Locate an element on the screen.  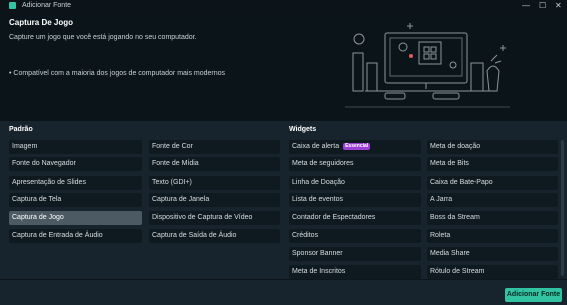
widget-sub-goal: Meta de Inscritos is located at coordinates (355, 272).